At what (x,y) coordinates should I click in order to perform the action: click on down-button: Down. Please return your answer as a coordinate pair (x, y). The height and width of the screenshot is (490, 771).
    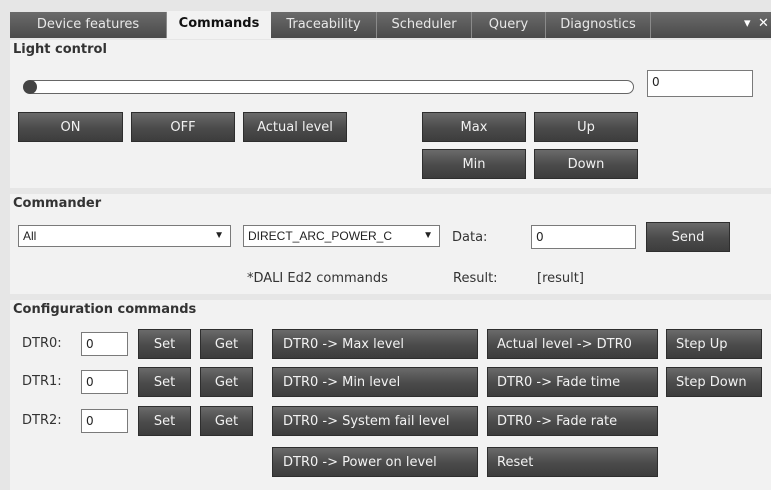
    Looking at the image, I should click on (586, 164).